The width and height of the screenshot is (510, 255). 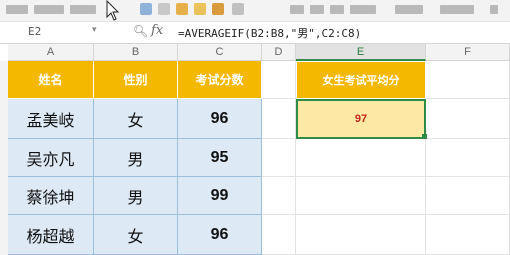 I want to click on border-icon, so click(x=238, y=9).